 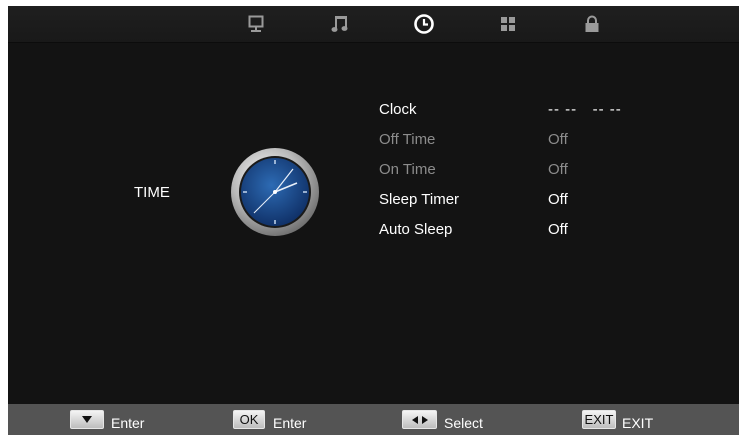 I want to click on music-note-icon, so click(x=339, y=24).